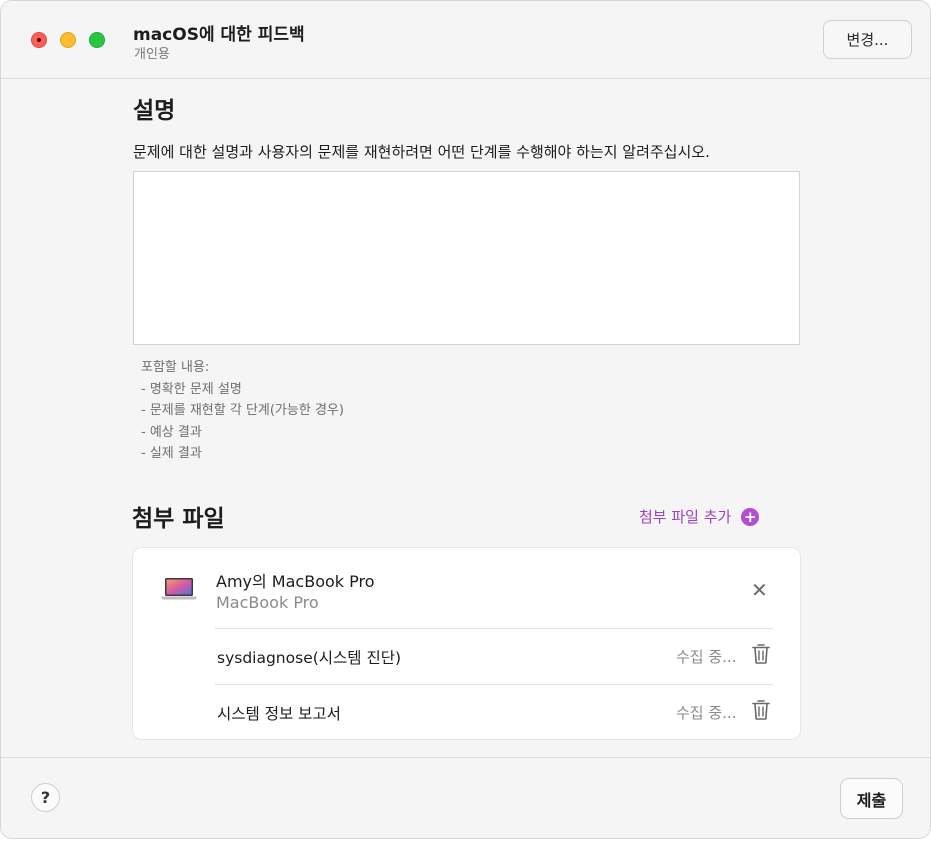 The height and width of the screenshot is (841, 931). Describe the element at coordinates (466, 258) in the screenshot. I see `description-textarea` at that location.